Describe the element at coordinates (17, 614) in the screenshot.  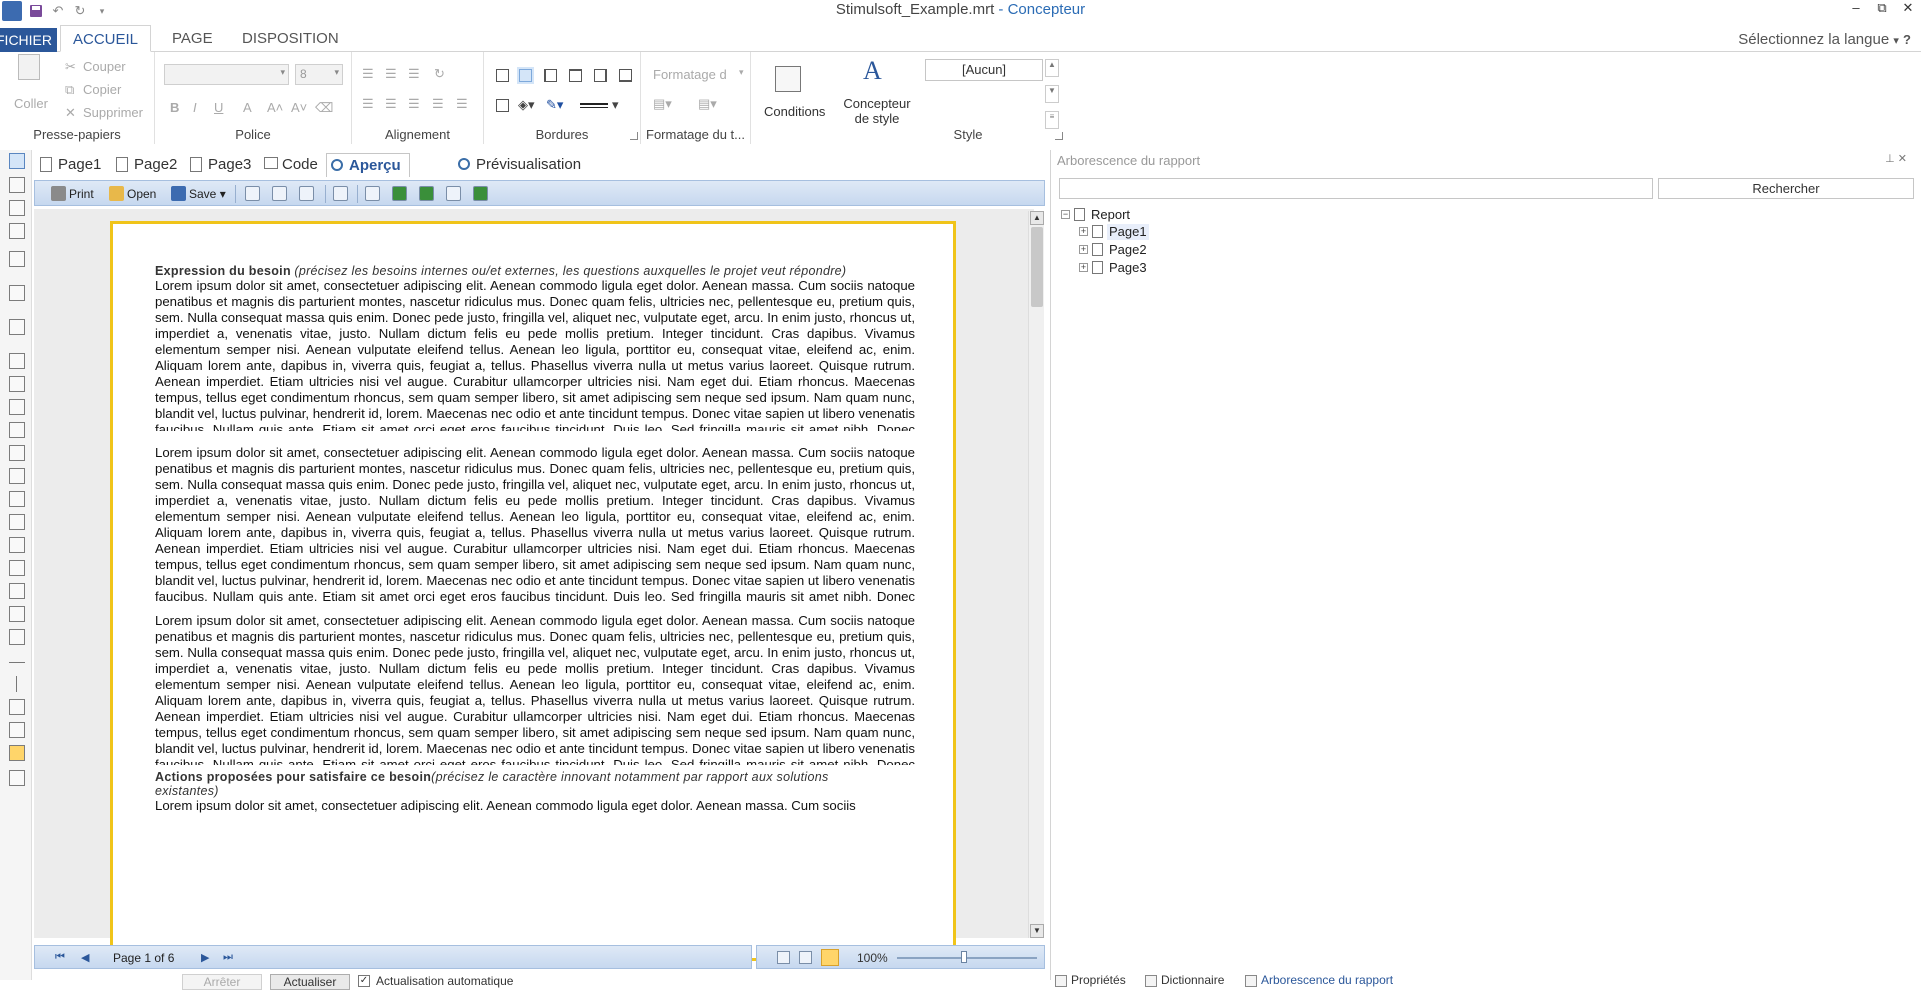
I see `shape-icon` at that location.